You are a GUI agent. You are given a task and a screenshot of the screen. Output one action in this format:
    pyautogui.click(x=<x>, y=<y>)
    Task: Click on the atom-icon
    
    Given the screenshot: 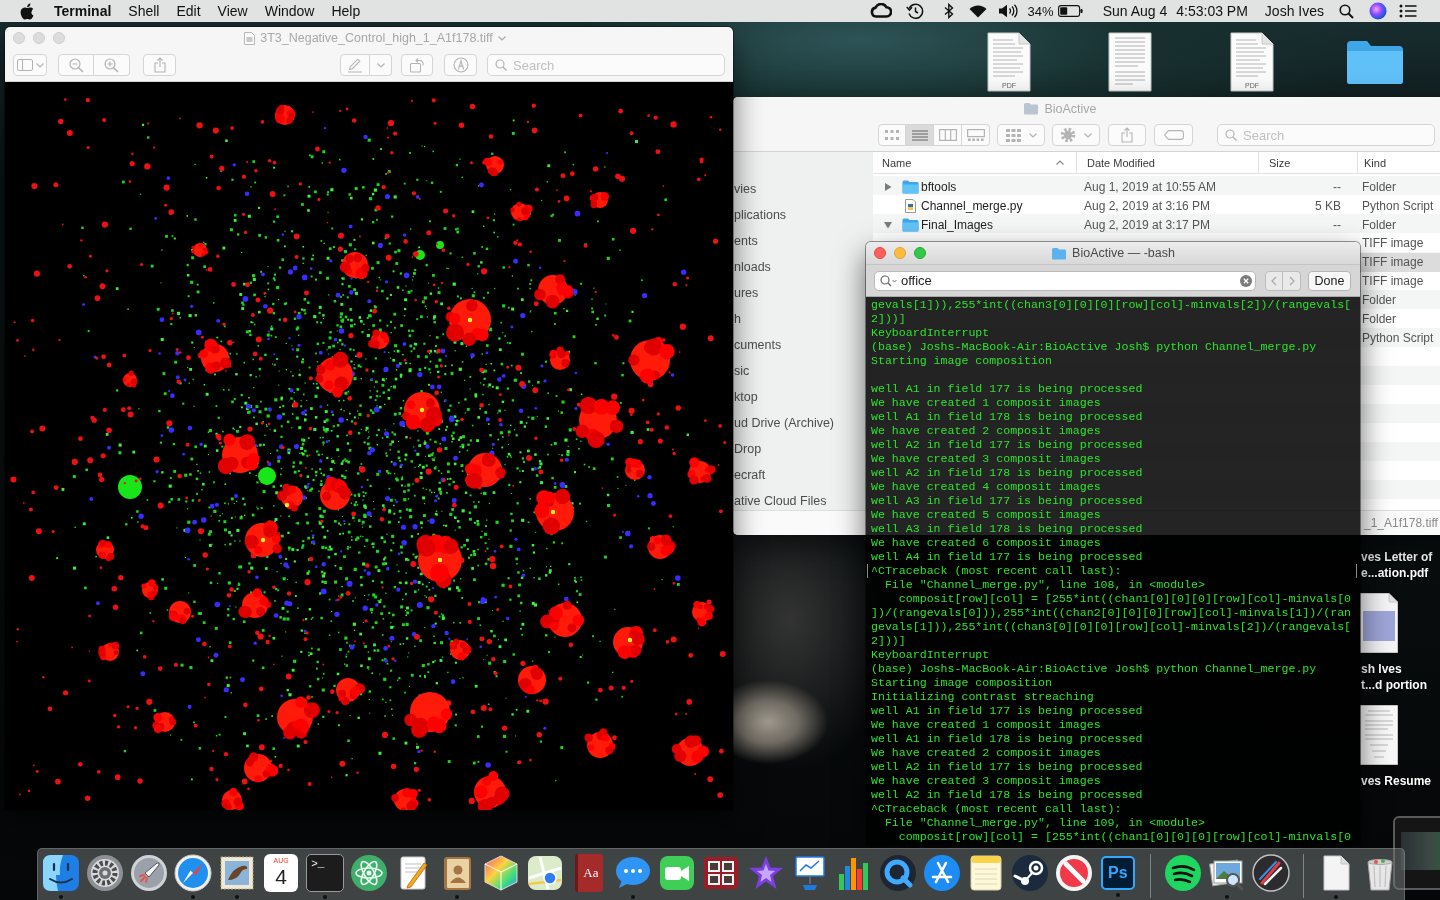 What is the action you would take?
    pyautogui.click(x=369, y=873)
    